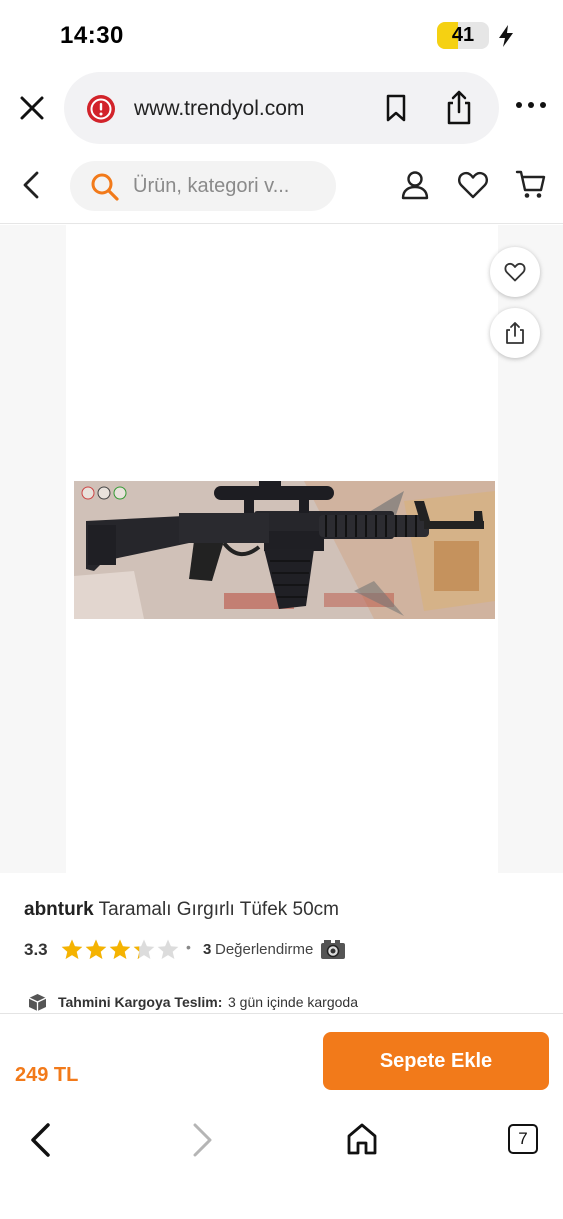  Describe the element at coordinates (531, 184) in the screenshot. I see `cart-icon` at that location.